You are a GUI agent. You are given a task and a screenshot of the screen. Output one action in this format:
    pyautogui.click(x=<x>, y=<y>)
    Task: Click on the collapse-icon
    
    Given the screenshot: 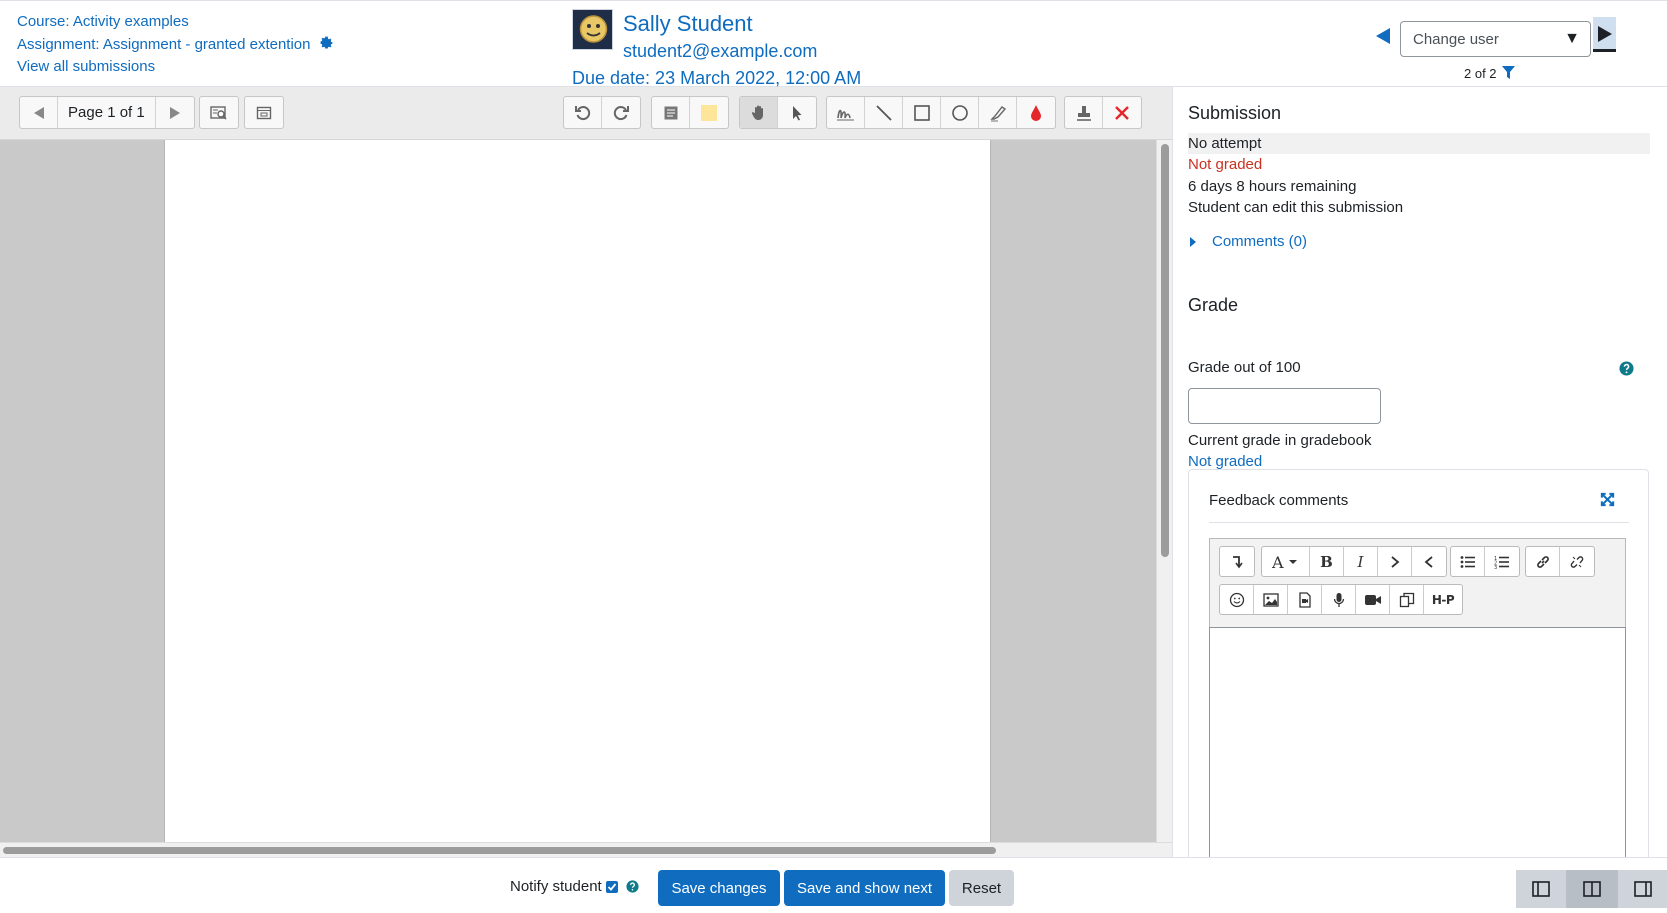 What is the action you would take?
    pyautogui.click(x=1237, y=561)
    